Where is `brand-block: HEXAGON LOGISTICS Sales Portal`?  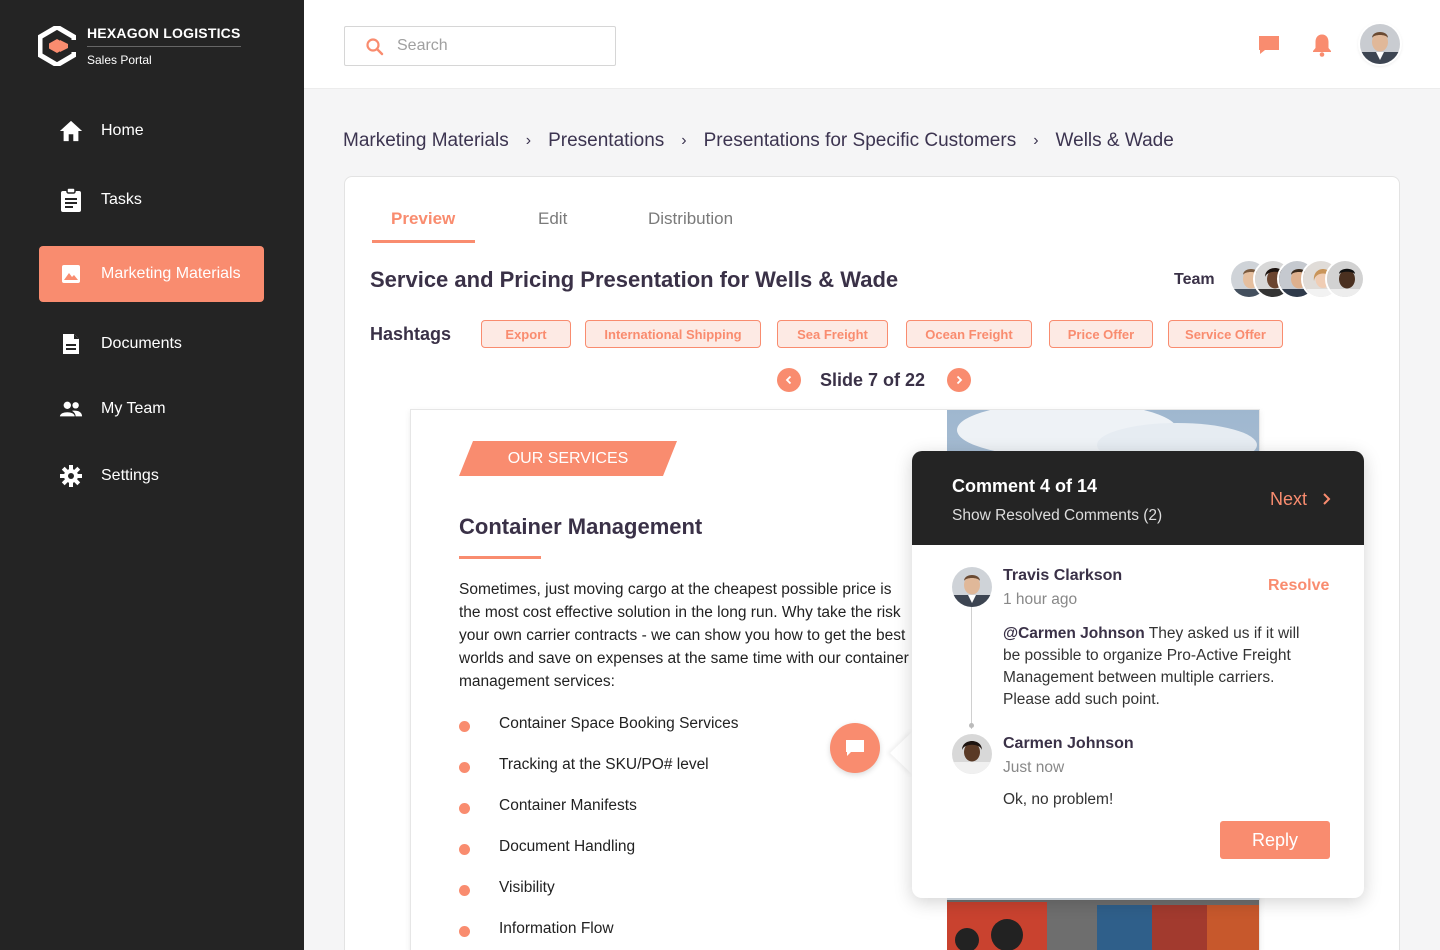 brand-block: HEXAGON LOGISTICS Sales Portal is located at coordinates (164, 46).